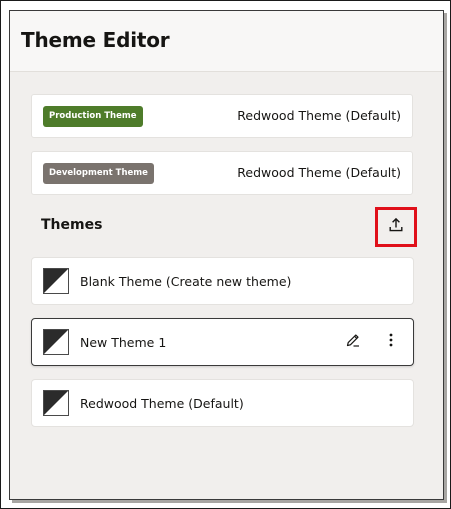 The height and width of the screenshot is (509, 451). Describe the element at coordinates (186, 281) in the screenshot. I see `theme-item-label: Blank Theme (Create new theme)` at that location.